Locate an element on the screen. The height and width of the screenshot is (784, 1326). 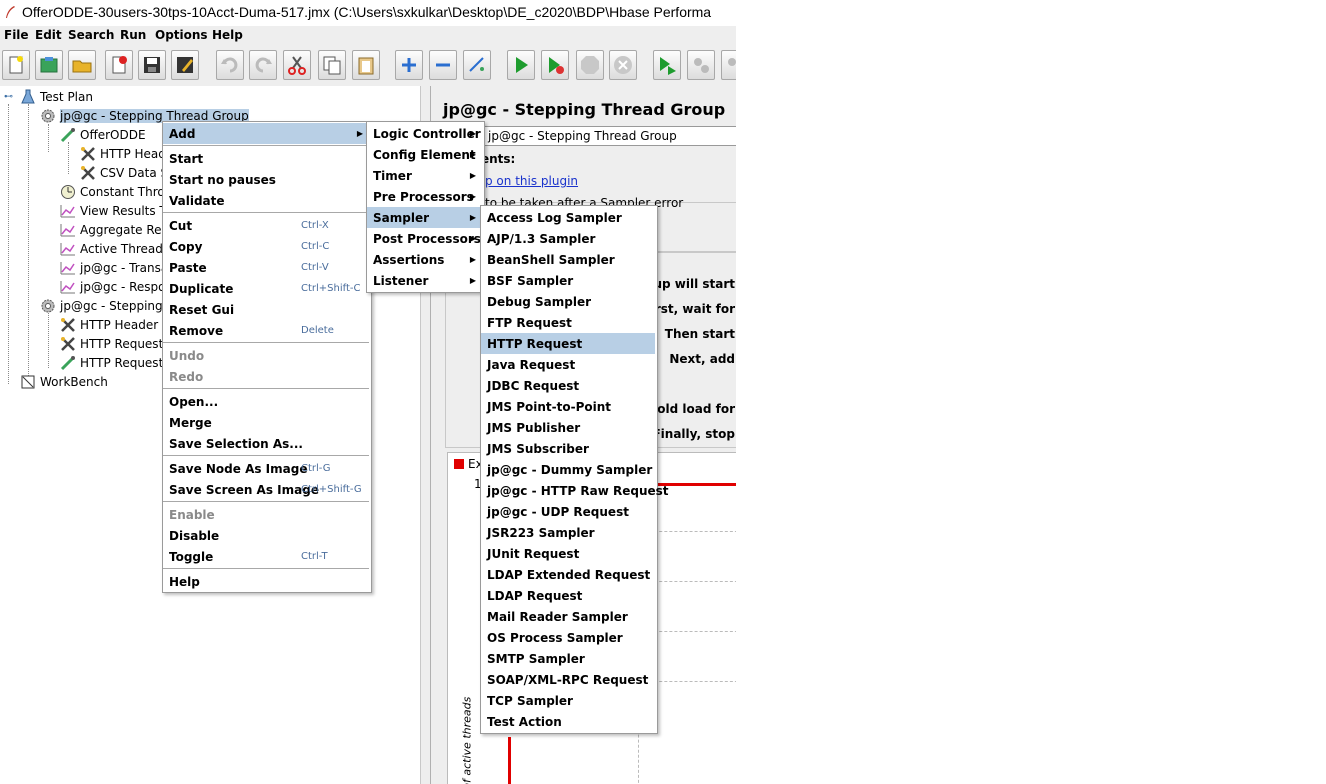
context-menu-item-paste: Paste Ctrl-V is located at coordinates (266, 267).